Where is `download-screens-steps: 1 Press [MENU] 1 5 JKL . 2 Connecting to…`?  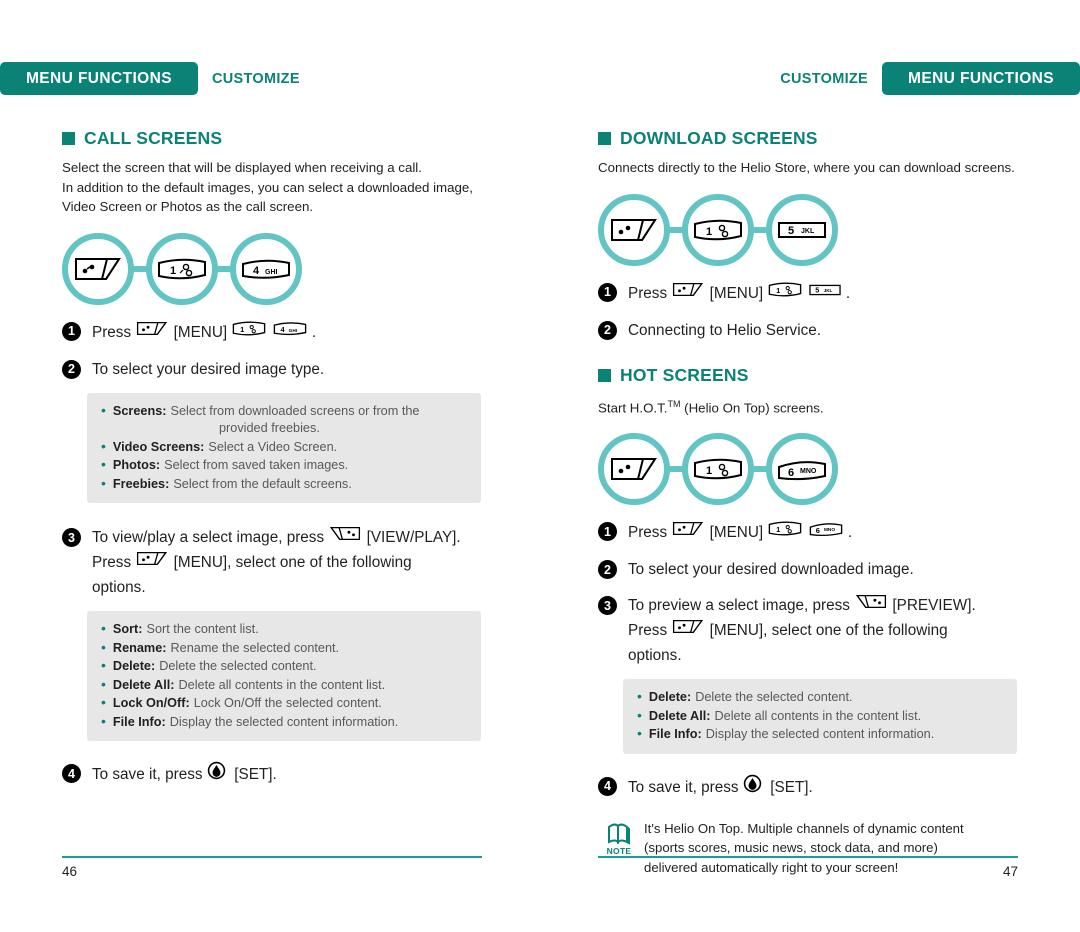 download-screens-steps: 1 Press [MENU] 1 5 JKL . 2 Connecting to… is located at coordinates (828, 311).